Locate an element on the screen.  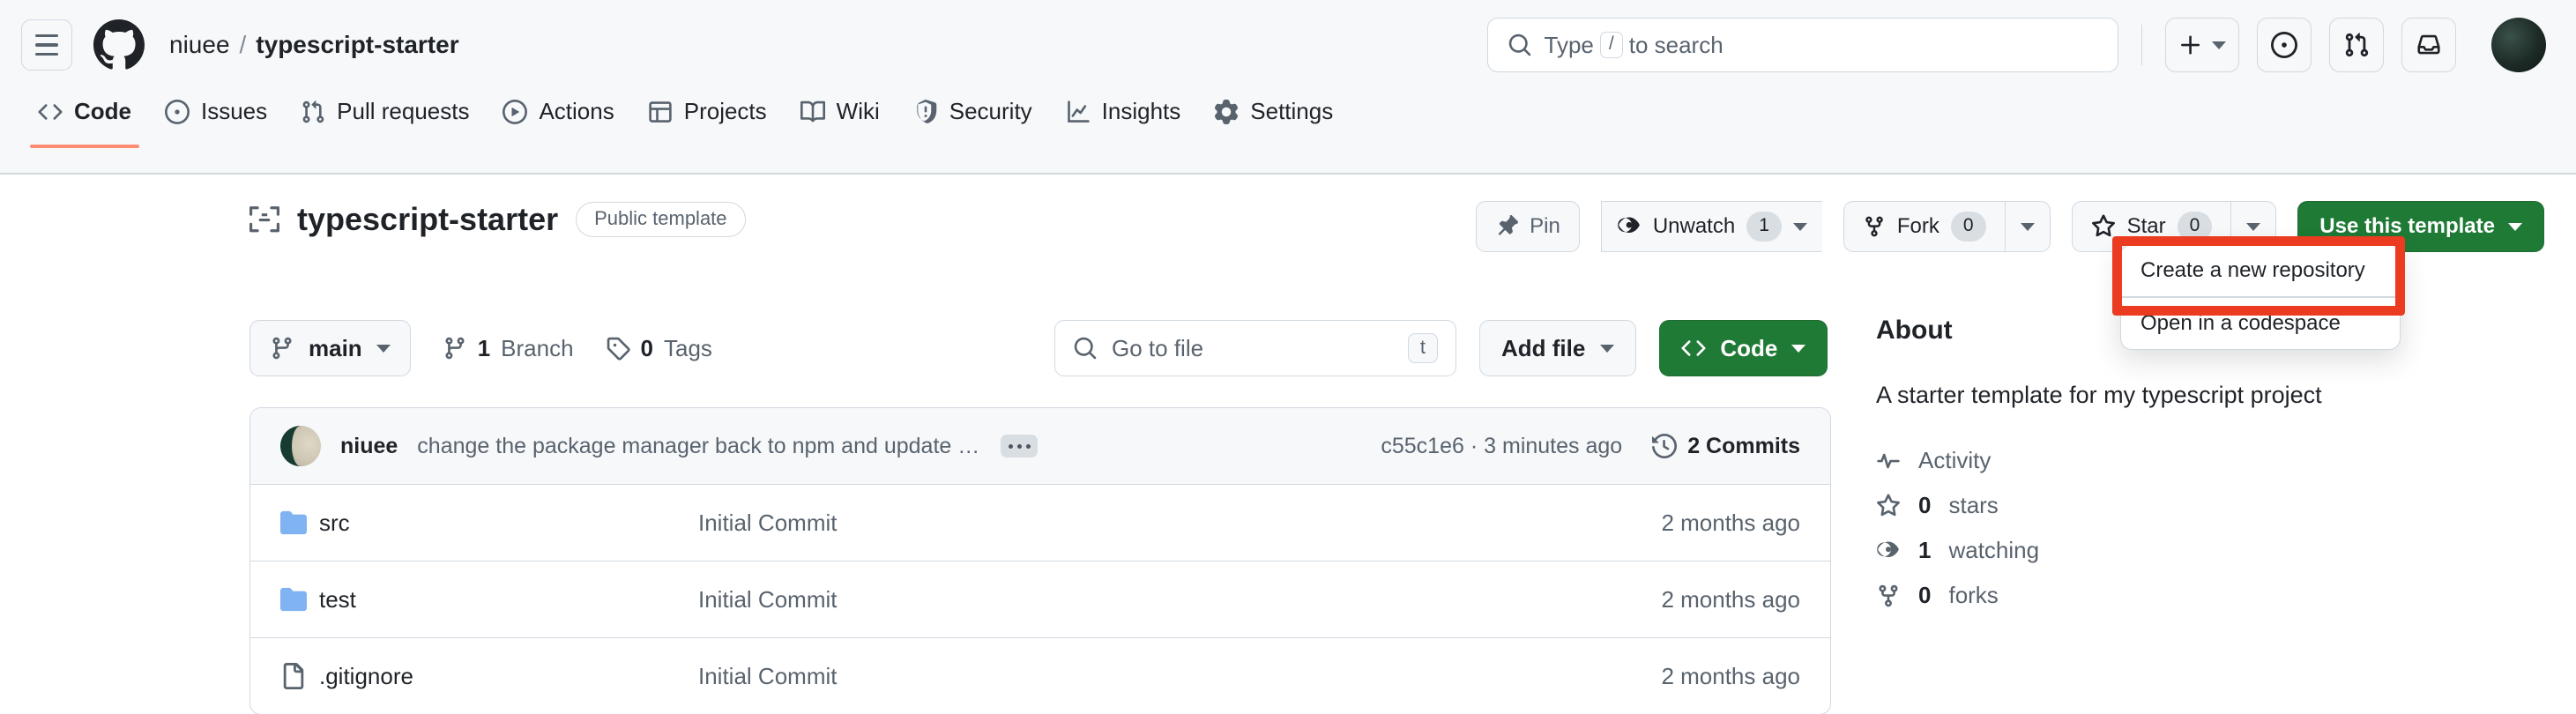
forks-label: forks is located at coordinates (1973, 595).